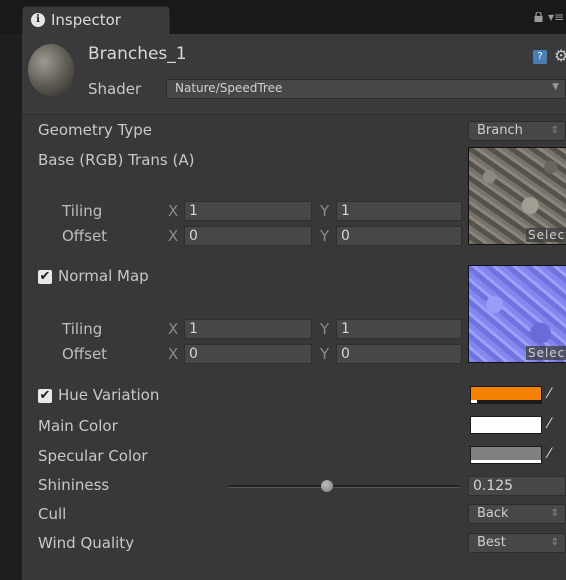  Describe the element at coordinates (555, 87) in the screenshot. I see `chevron-down-icon: ▼` at that location.